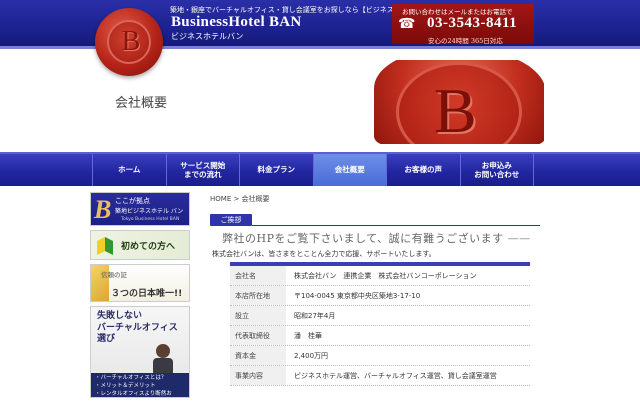  Describe the element at coordinates (258, 335) in the screenshot. I see `row-label: 代表取締役` at that location.